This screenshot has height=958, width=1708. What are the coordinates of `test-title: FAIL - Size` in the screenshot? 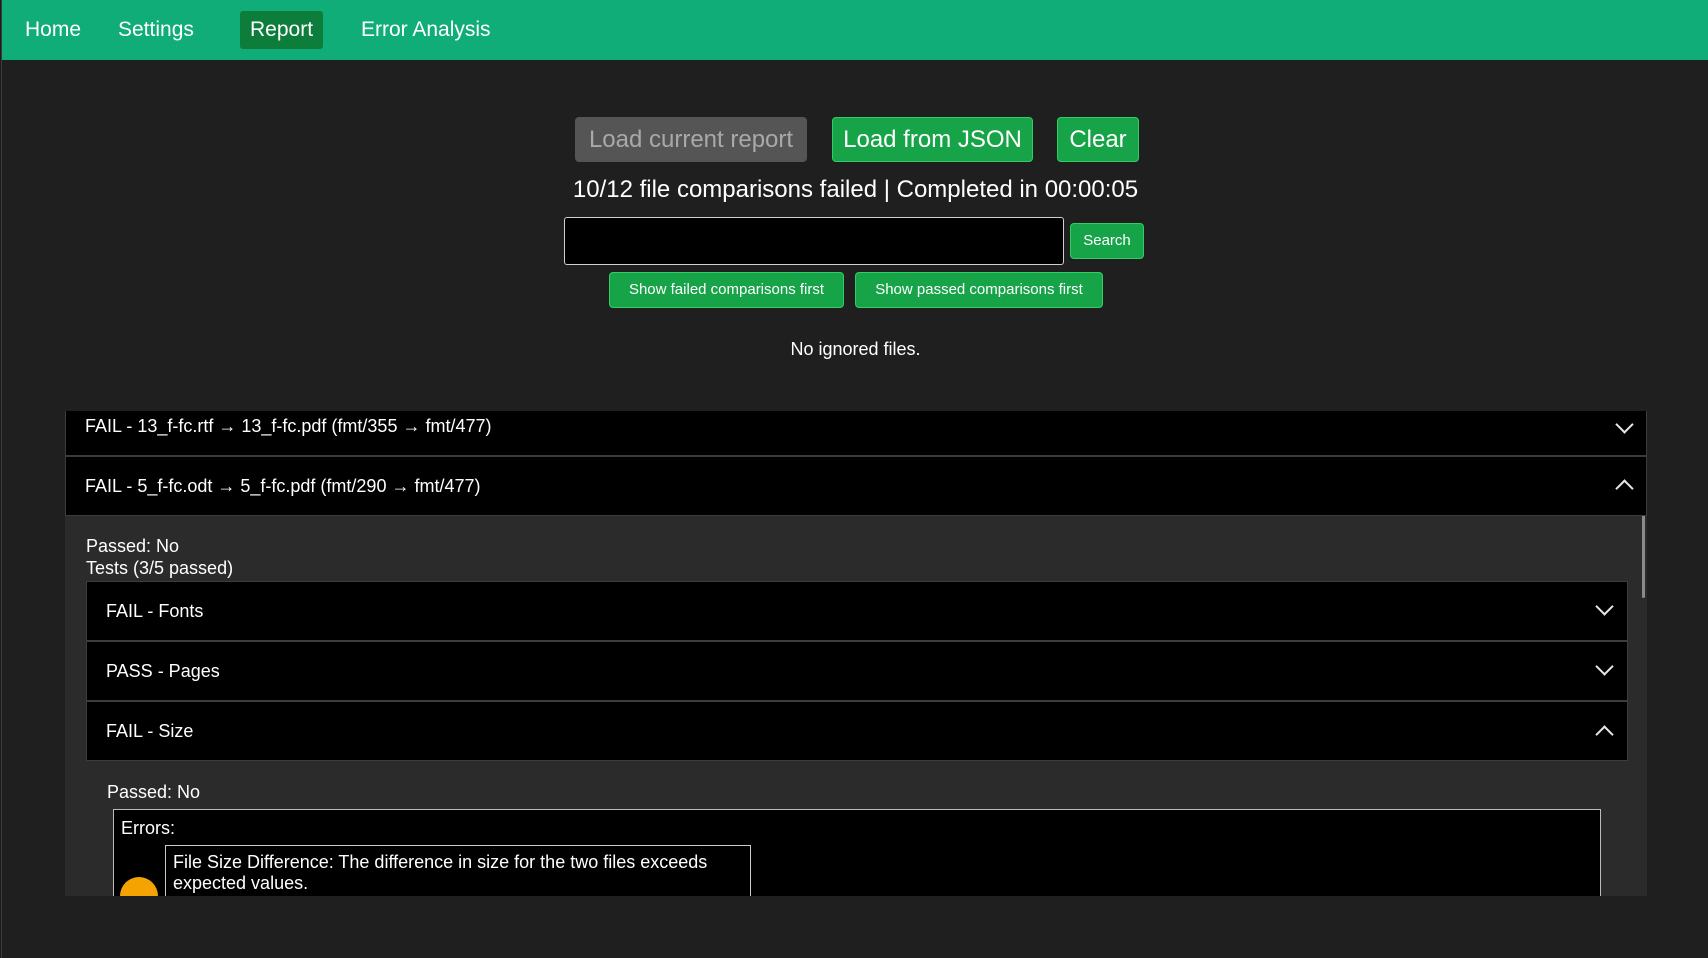 It's located at (150, 731).